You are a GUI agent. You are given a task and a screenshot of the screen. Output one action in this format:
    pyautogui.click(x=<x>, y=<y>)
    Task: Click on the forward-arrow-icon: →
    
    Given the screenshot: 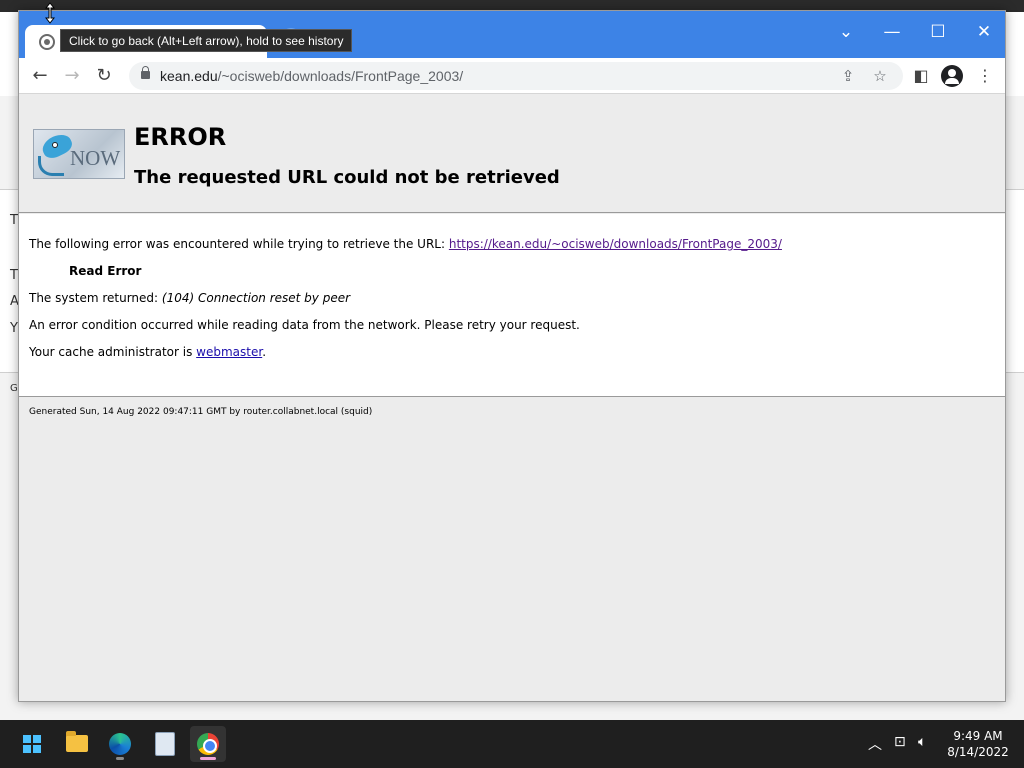 What is the action you would take?
    pyautogui.click(x=72, y=76)
    